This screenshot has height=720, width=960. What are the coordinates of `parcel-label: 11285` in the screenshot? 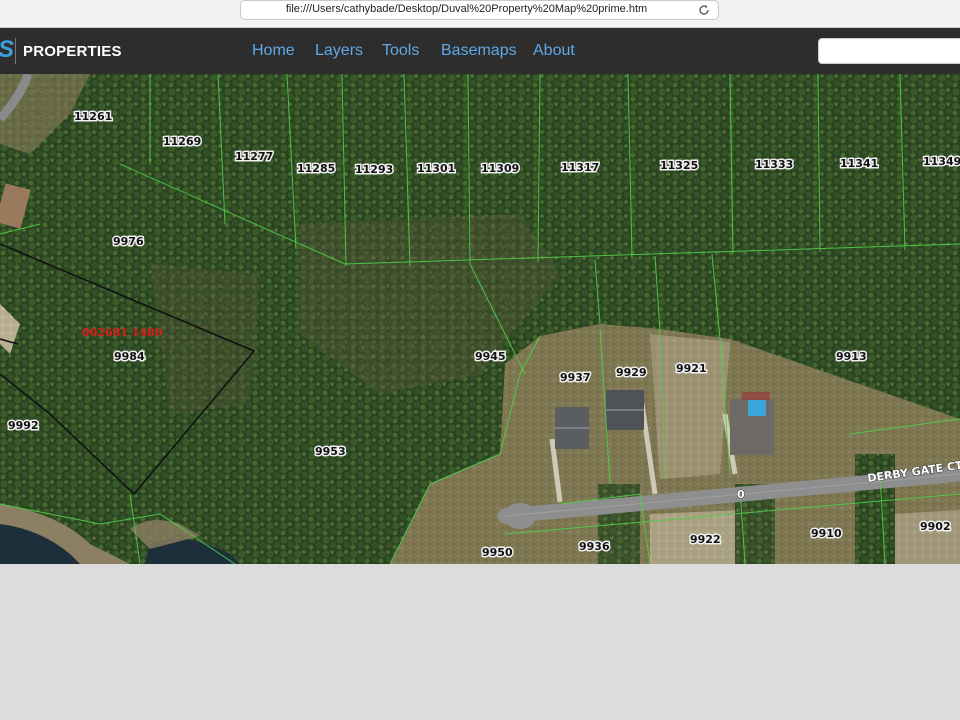 It's located at (316, 169).